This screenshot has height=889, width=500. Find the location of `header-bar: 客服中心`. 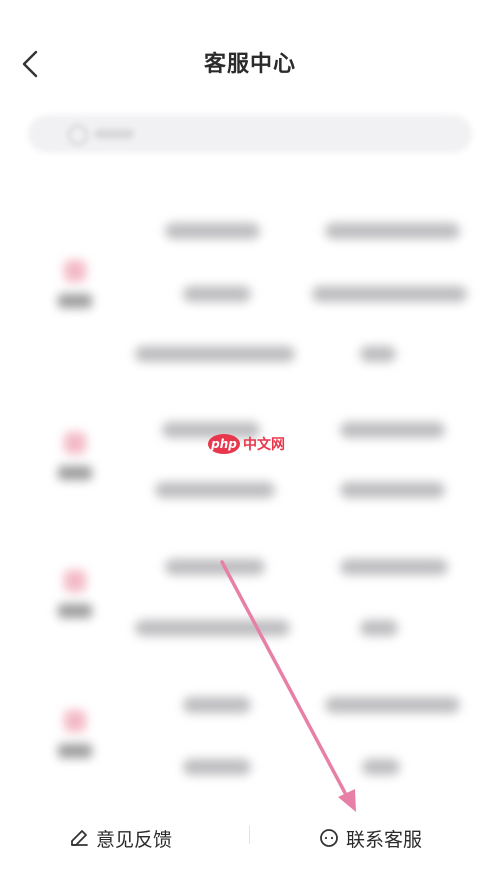

header-bar: 客服中心 is located at coordinates (250, 55).